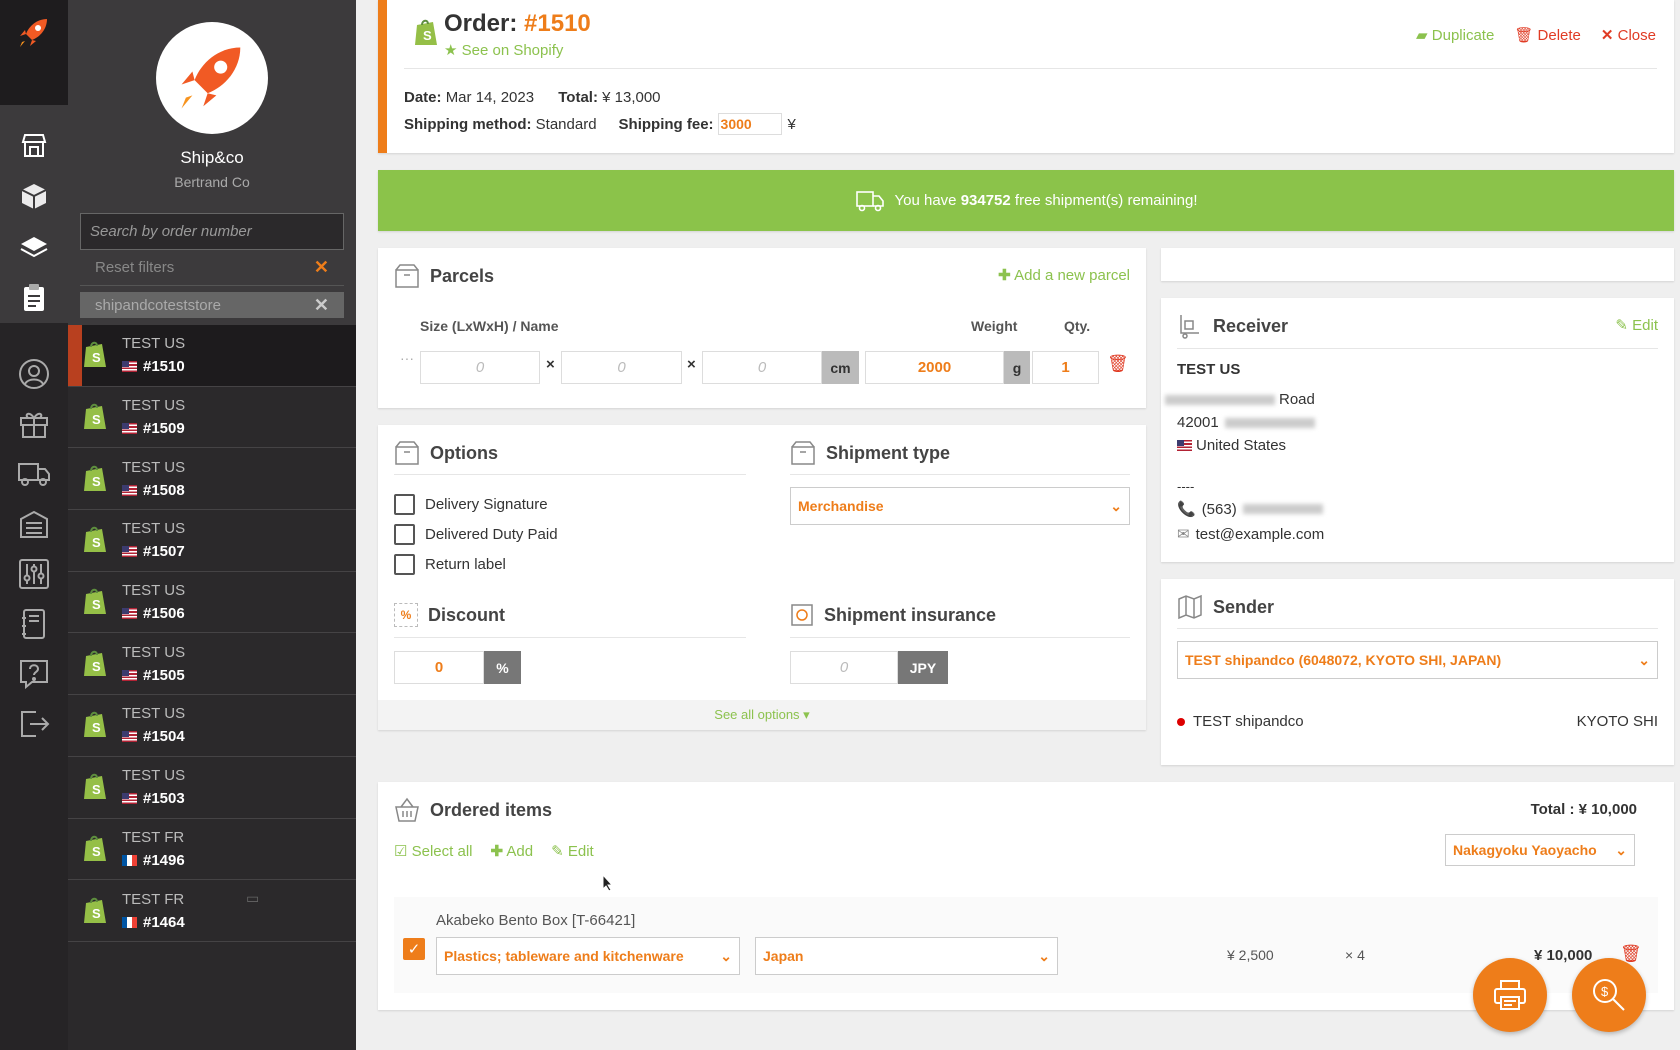 The width and height of the screenshot is (1680, 1050). What do you see at coordinates (34, 297) in the screenshot?
I see `clipboard-icon` at bounding box center [34, 297].